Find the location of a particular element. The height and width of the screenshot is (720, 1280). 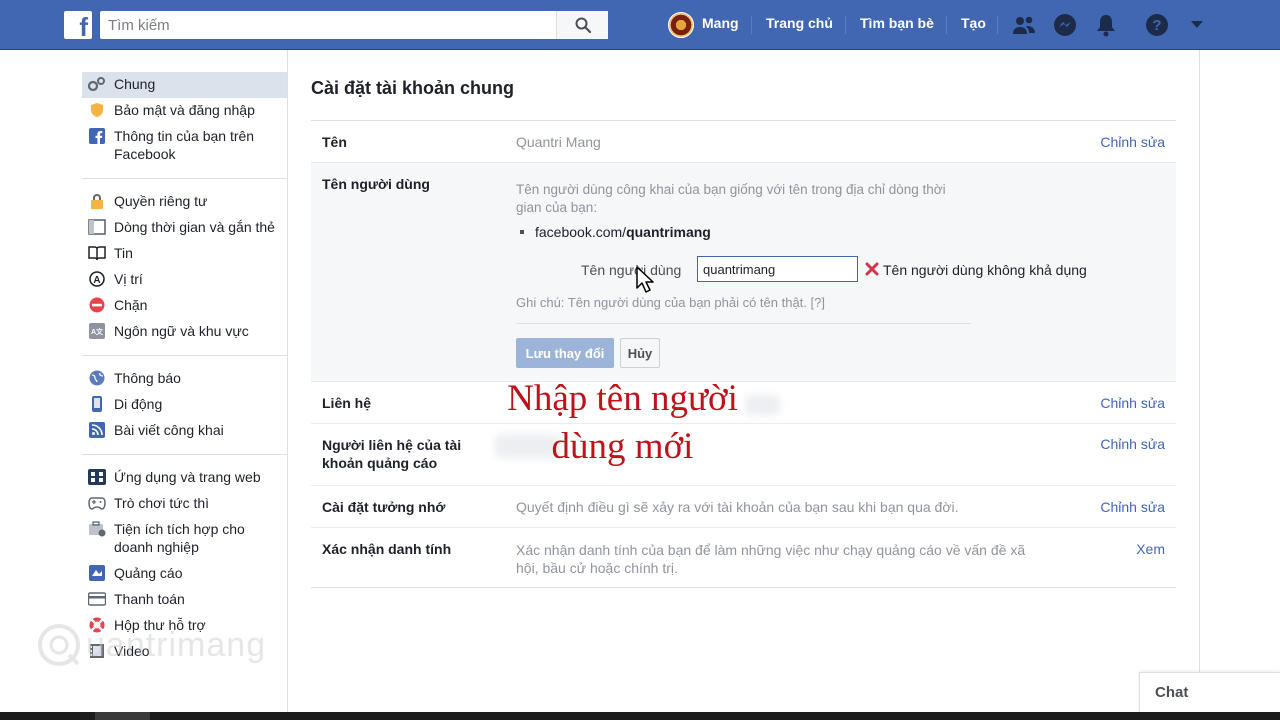

row-label: Tên is located at coordinates (334, 142).